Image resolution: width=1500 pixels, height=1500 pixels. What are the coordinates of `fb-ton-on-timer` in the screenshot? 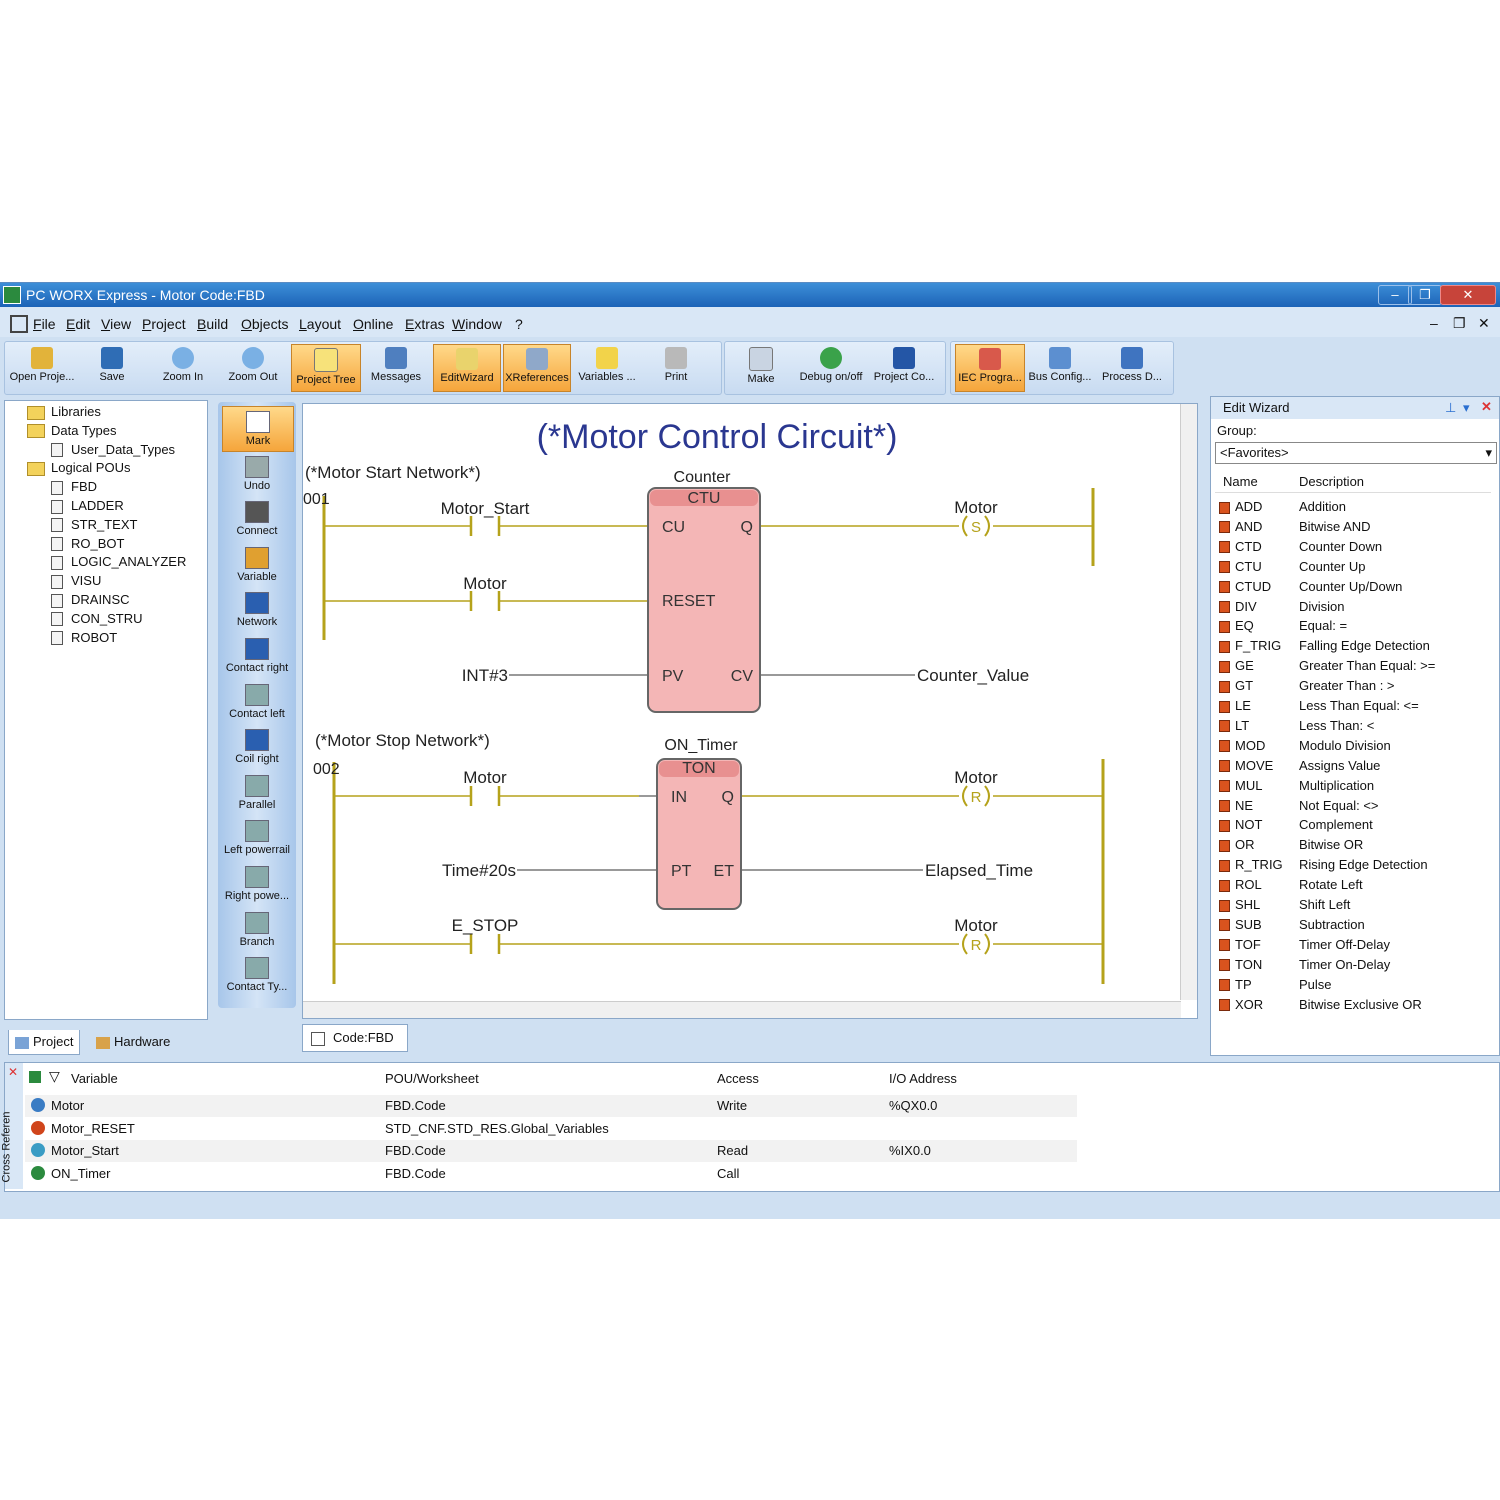 It's located at (699, 834).